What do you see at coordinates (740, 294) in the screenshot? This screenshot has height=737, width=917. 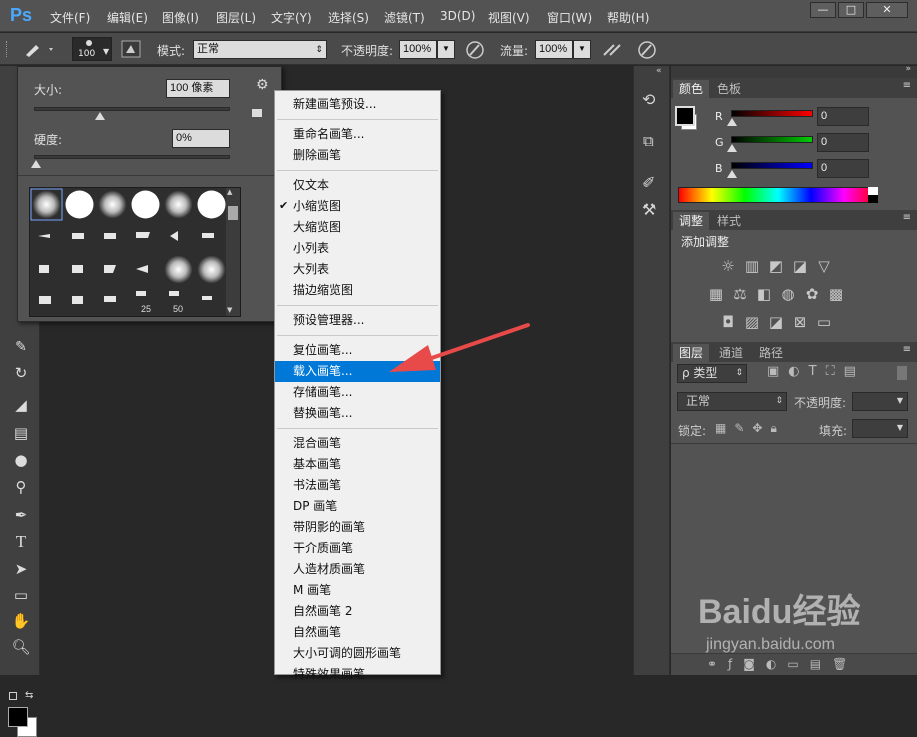 I see `color-balance-icon: ⚖` at bounding box center [740, 294].